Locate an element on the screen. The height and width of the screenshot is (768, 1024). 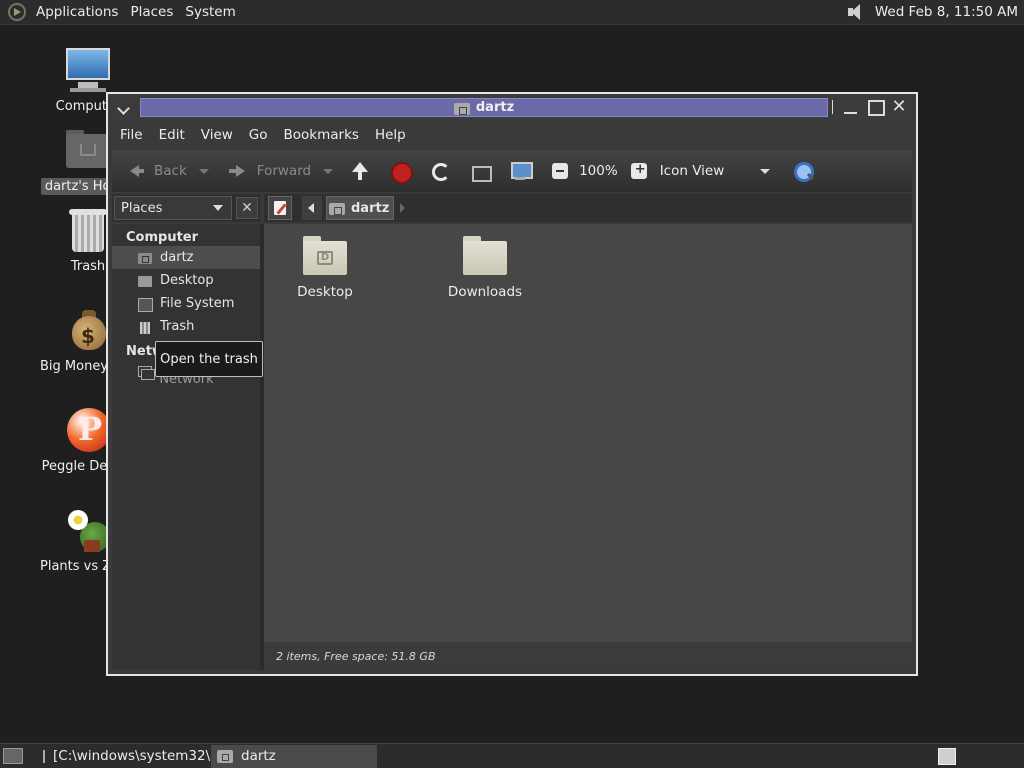
terminal-icon is located at coordinates (44, 756).